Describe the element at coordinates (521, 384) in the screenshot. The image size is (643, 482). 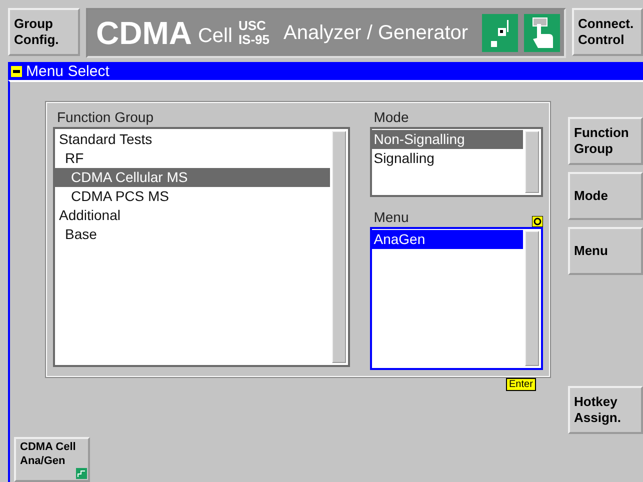
I see `enter-hint: Enter` at that location.